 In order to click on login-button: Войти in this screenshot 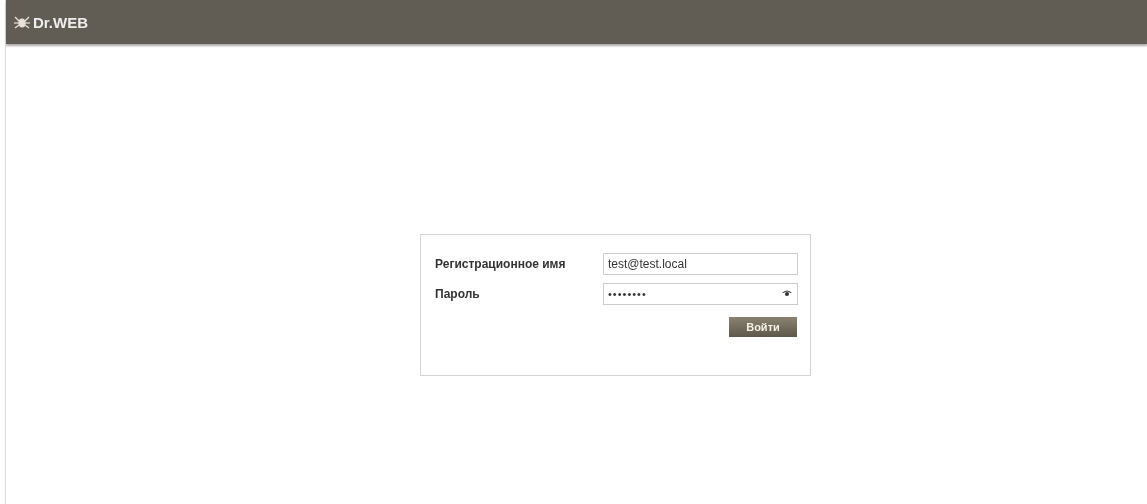, I will do `click(763, 327)`.